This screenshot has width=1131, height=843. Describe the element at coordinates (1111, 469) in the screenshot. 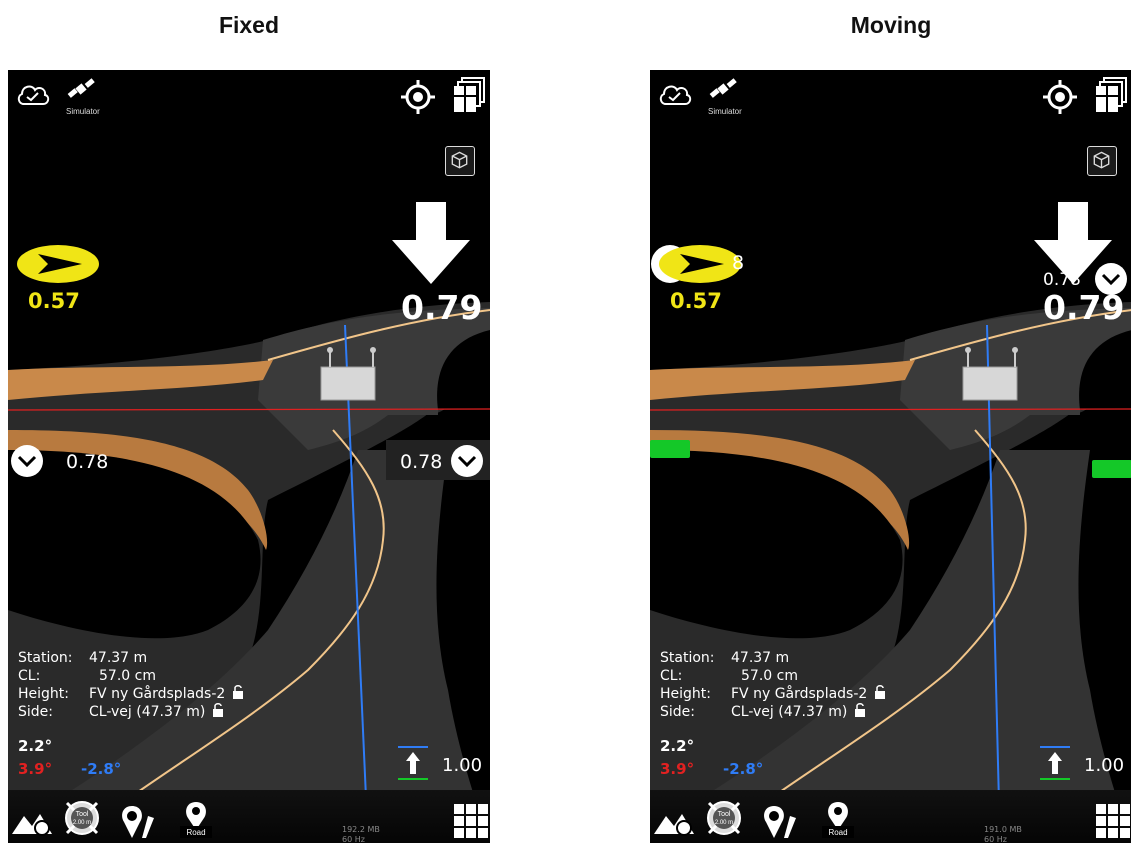

I see `right-grade-marker` at that location.